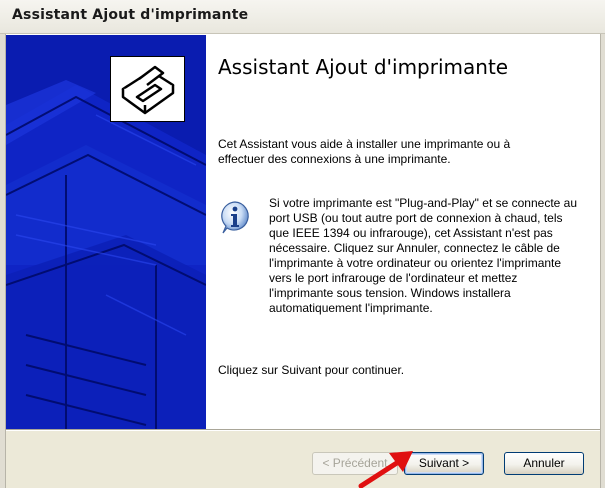 The image size is (605, 488). What do you see at coordinates (311, 370) in the screenshot?
I see `continue-instruction: Cliquez sur Suivant pour continuer.` at bounding box center [311, 370].